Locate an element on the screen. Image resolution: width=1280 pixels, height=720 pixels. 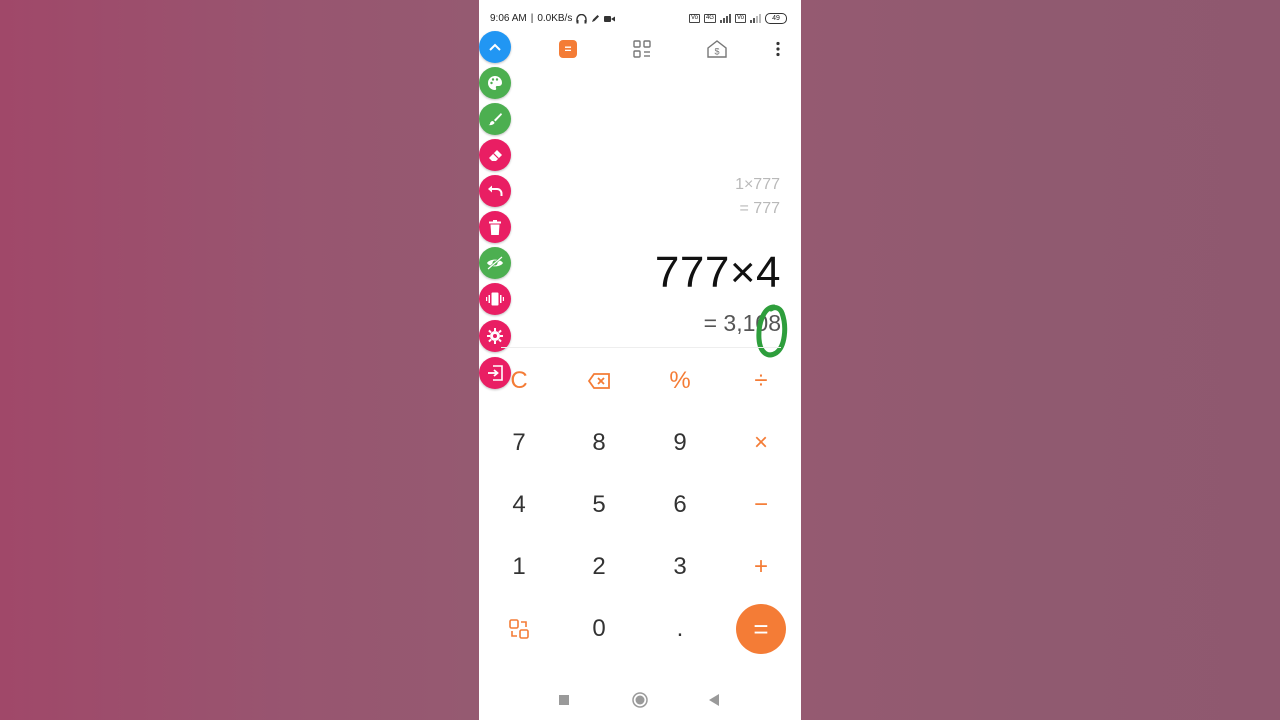
back-button is located at coordinates (714, 700).